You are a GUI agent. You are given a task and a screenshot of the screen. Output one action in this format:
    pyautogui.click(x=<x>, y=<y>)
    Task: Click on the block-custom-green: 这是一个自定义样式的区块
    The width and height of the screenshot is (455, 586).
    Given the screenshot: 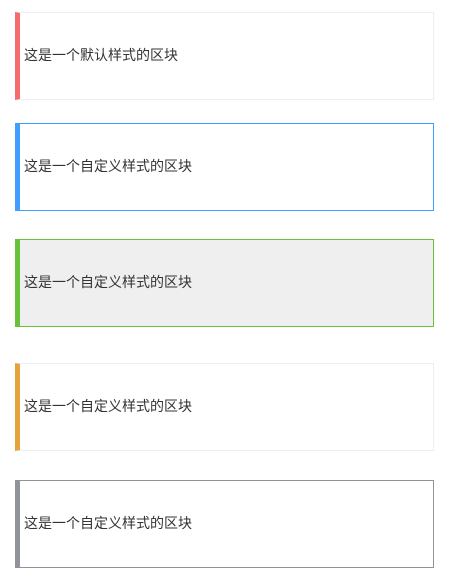 What is the action you would take?
    pyautogui.click(x=224, y=283)
    